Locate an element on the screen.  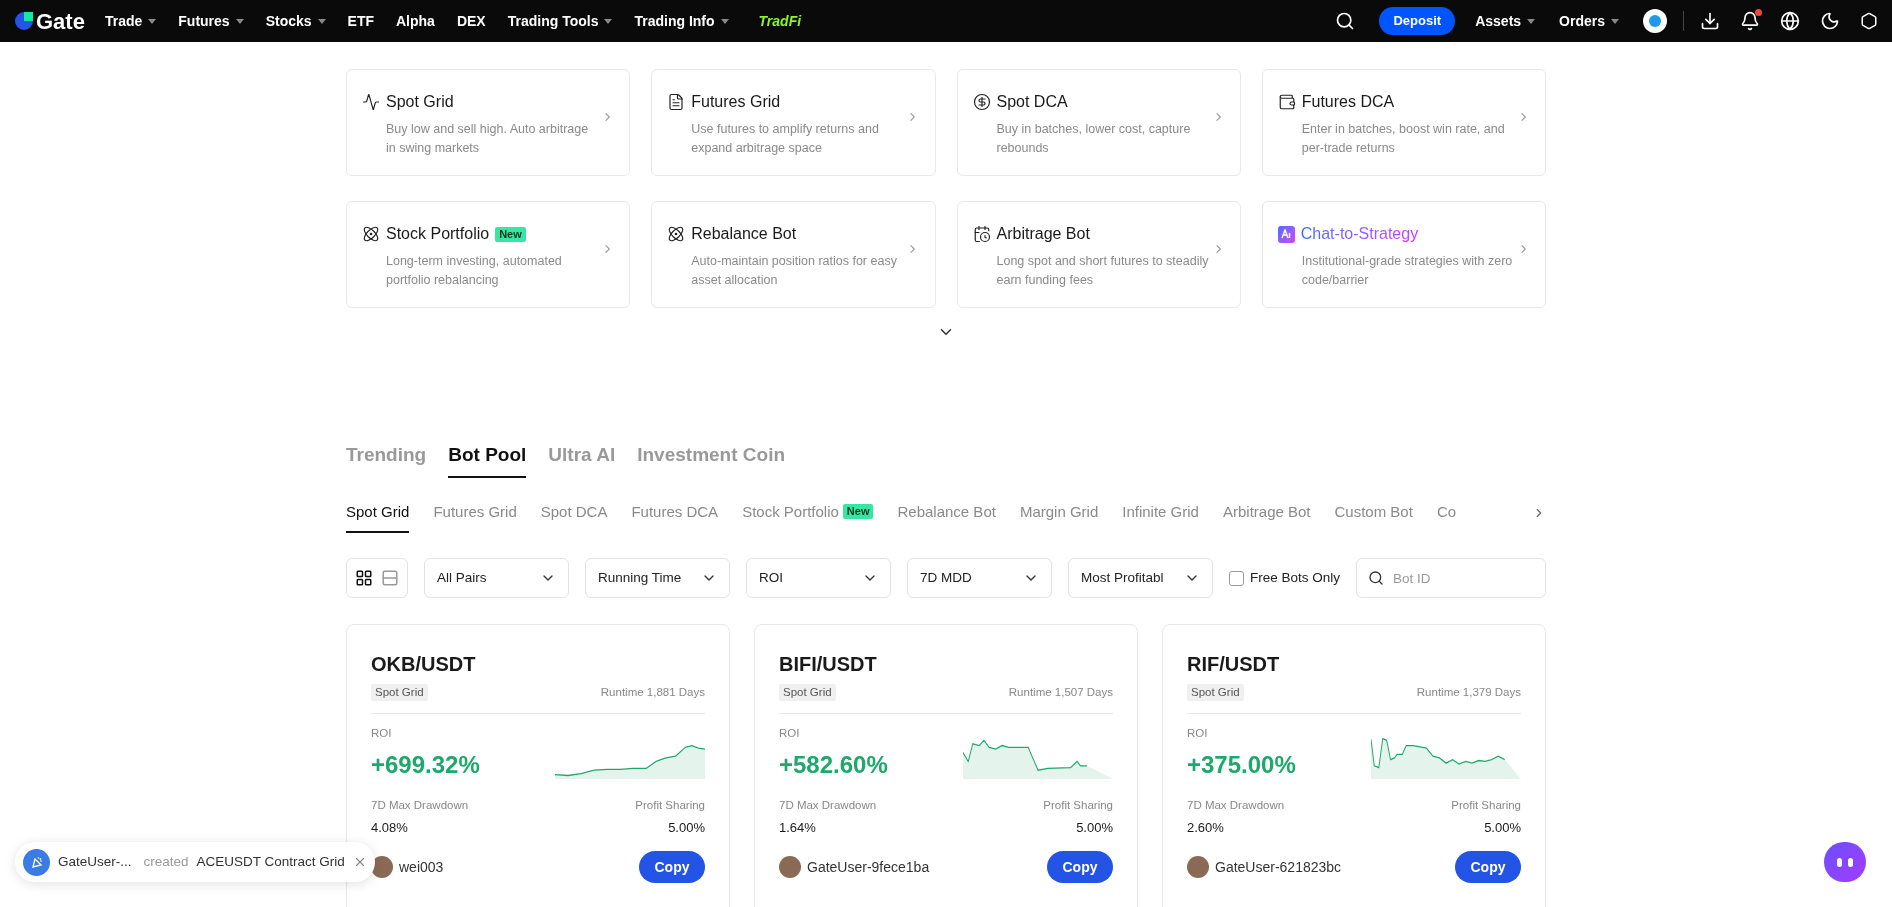
sub-tab: Margin Grid is located at coordinates (1059, 516).